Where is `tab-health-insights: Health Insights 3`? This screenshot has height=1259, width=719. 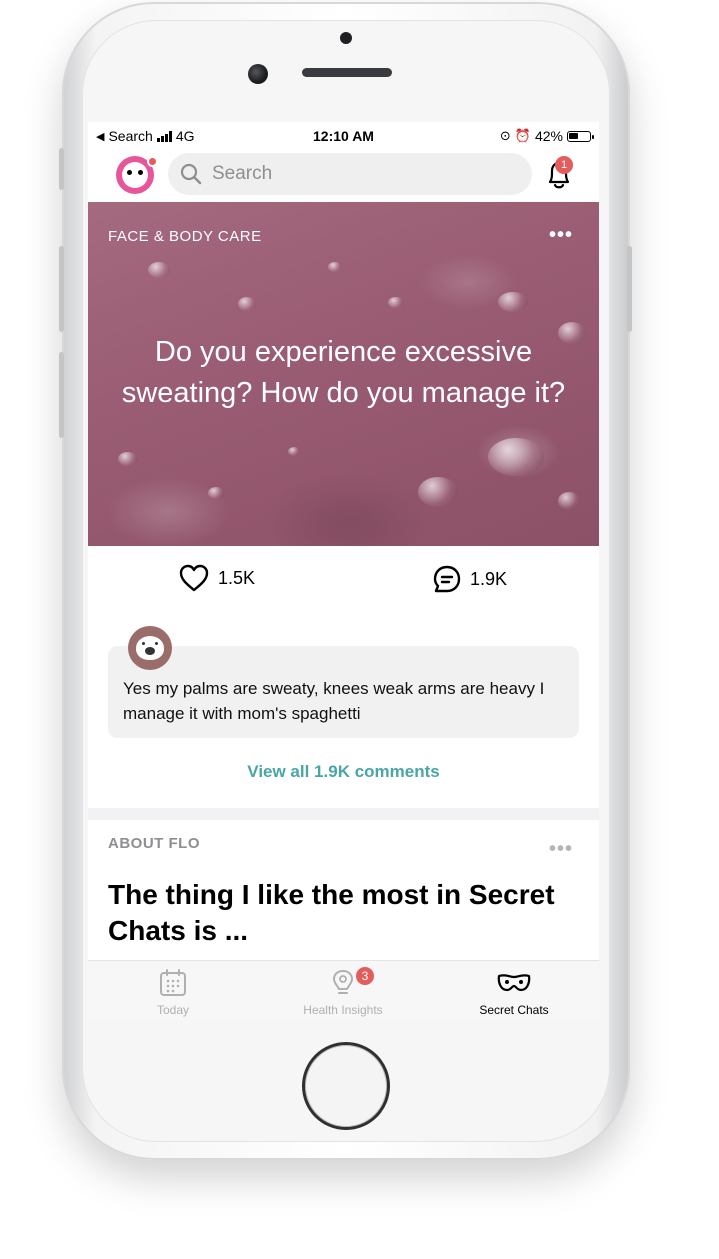 tab-health-insights: Health Insights 3 is located at coordinates (343, 990).